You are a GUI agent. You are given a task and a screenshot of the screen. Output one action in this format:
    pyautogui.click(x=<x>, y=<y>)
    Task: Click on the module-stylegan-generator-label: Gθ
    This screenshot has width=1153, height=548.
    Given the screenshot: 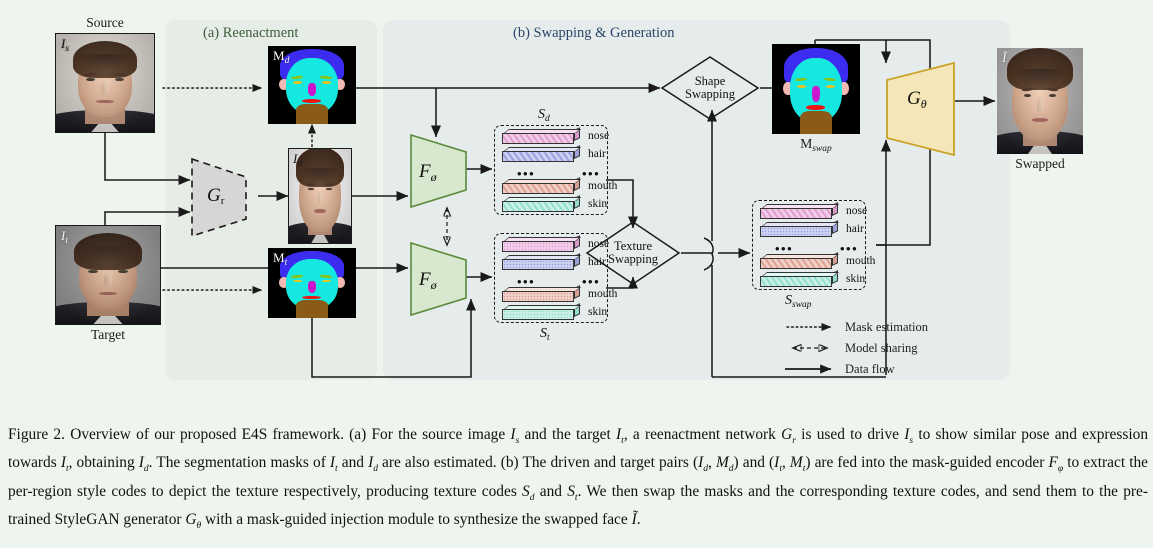 What is the action you would take?
    pyautogui.click(x=917, y=99)
    